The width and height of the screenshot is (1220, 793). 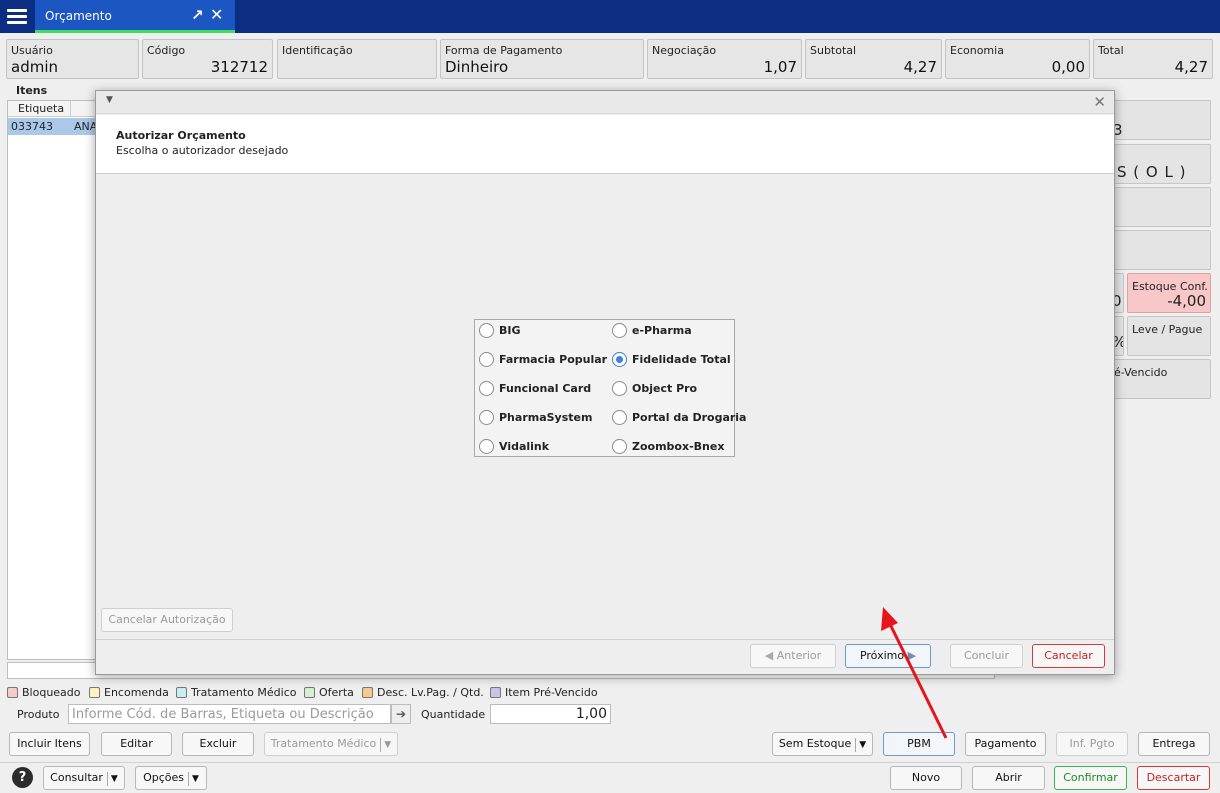 I want to click on button-label: Sem Estoque, so click(x=815, y=743).